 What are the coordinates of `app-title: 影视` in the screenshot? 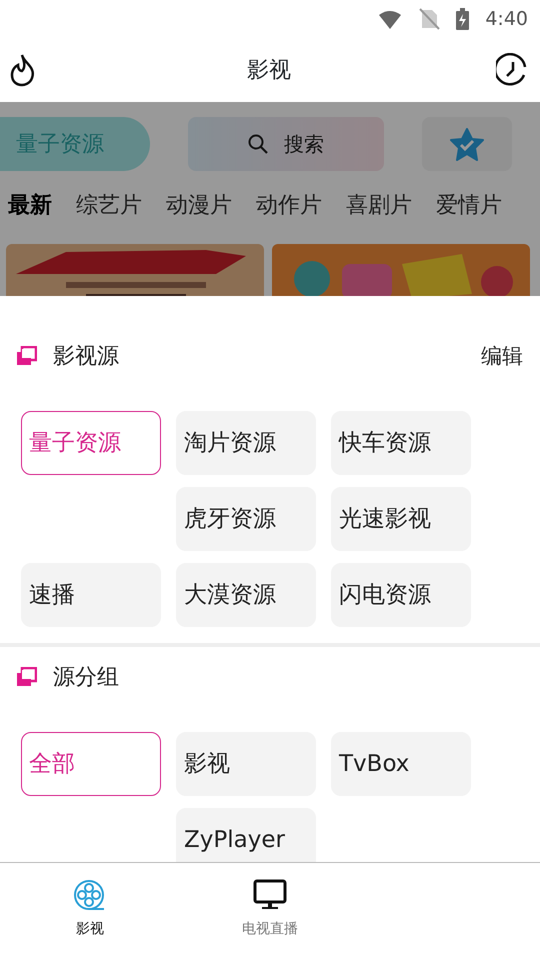 It's located at (269, 70).